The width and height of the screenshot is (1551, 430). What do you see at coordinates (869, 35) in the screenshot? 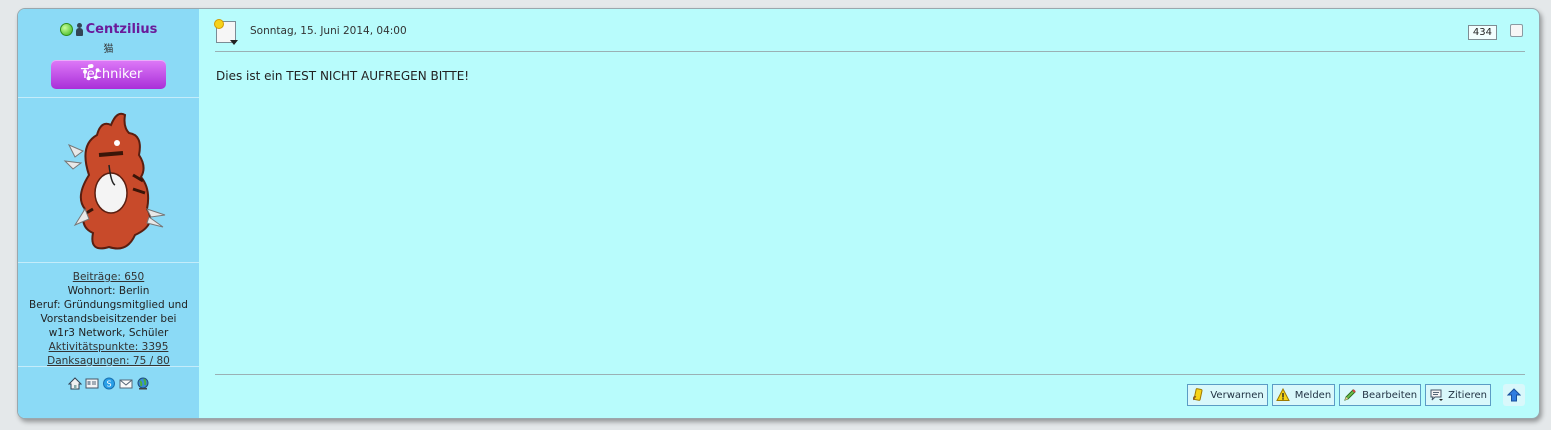
I see `post-header: Sonntag, 15. Juni 2014, 04:00 434` at bounding box center [869, 35].